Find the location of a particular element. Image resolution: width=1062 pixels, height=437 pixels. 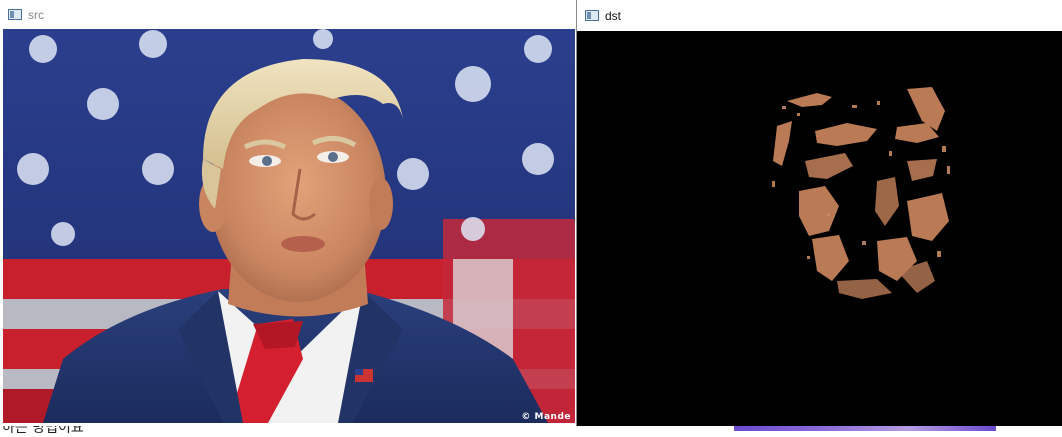

src-titlebar: src is located at coordinates (289, 14).